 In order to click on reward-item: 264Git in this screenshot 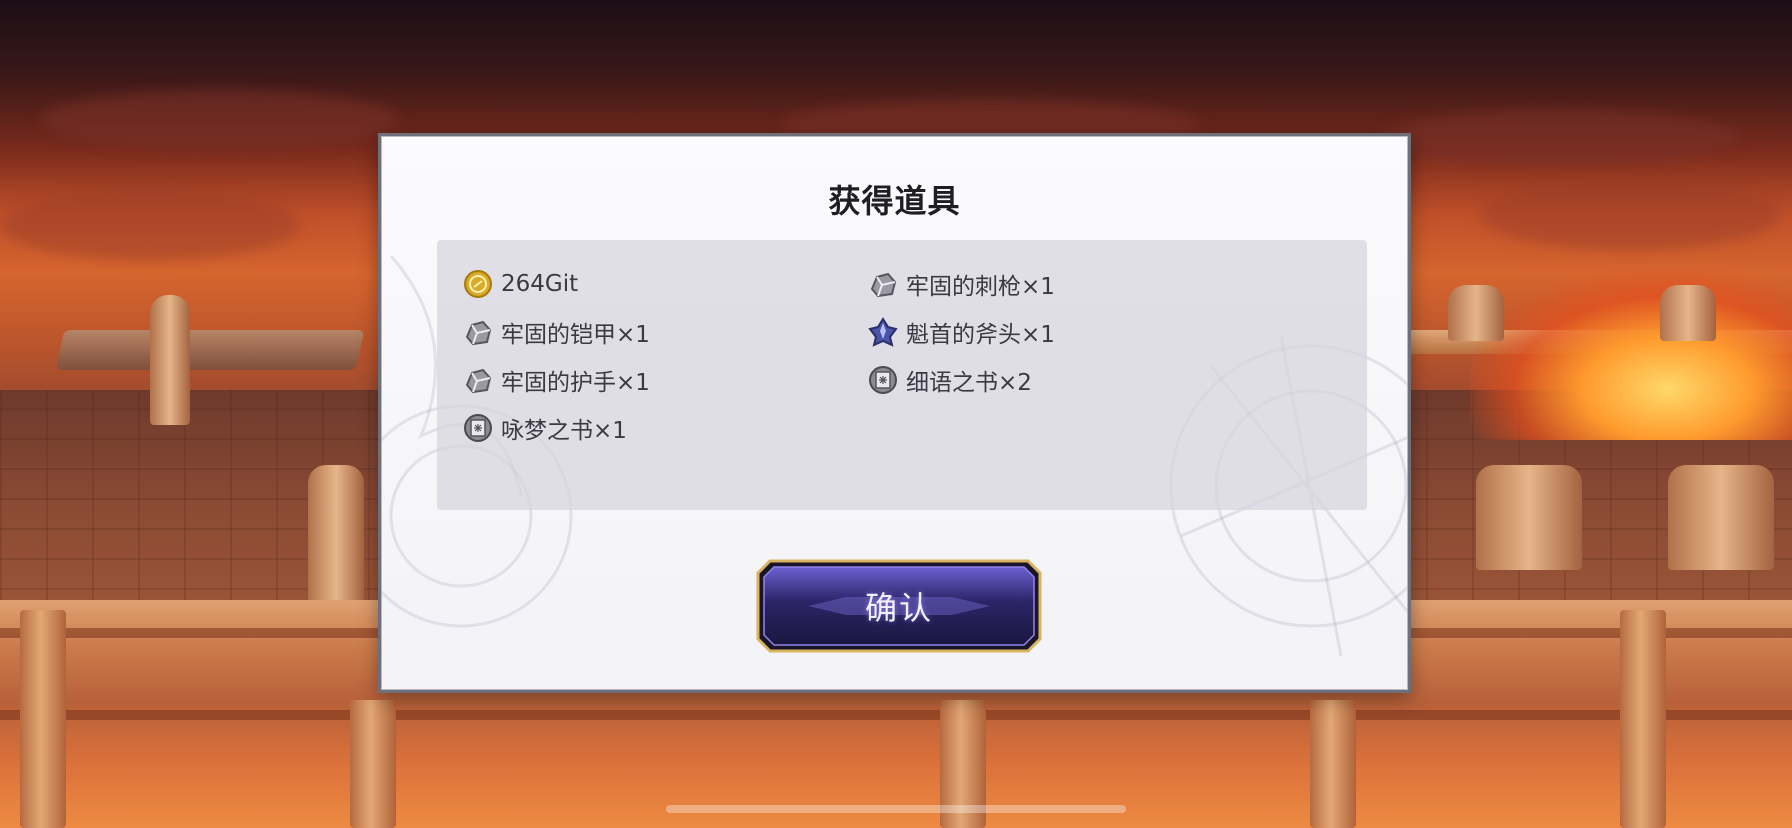, I will do `click(520, 284)`.